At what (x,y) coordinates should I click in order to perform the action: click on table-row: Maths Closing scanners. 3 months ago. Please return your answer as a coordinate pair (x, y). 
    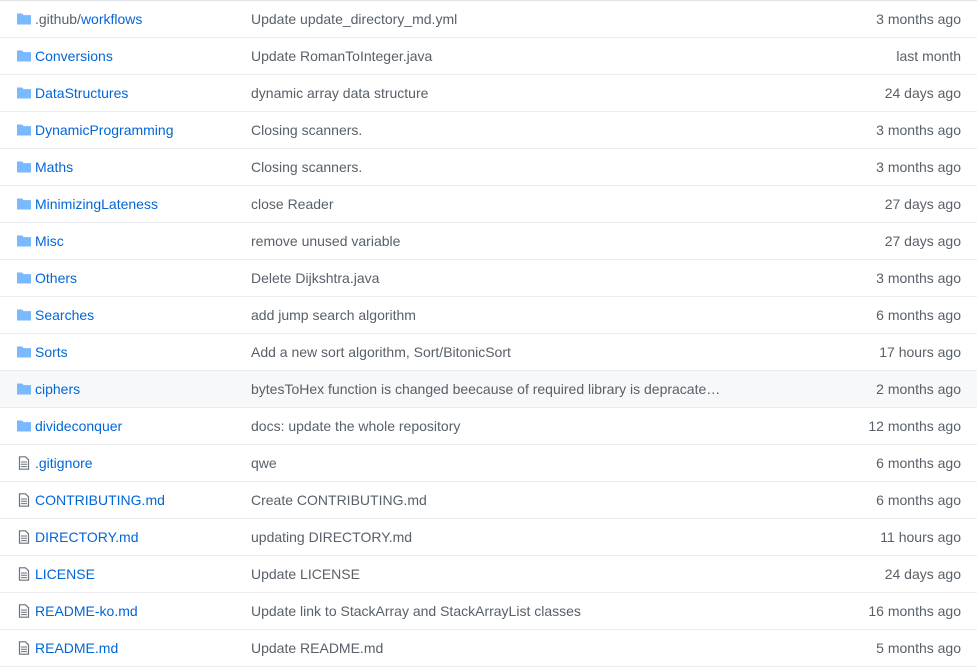
    Looking at the image, I should click on (488, 167).